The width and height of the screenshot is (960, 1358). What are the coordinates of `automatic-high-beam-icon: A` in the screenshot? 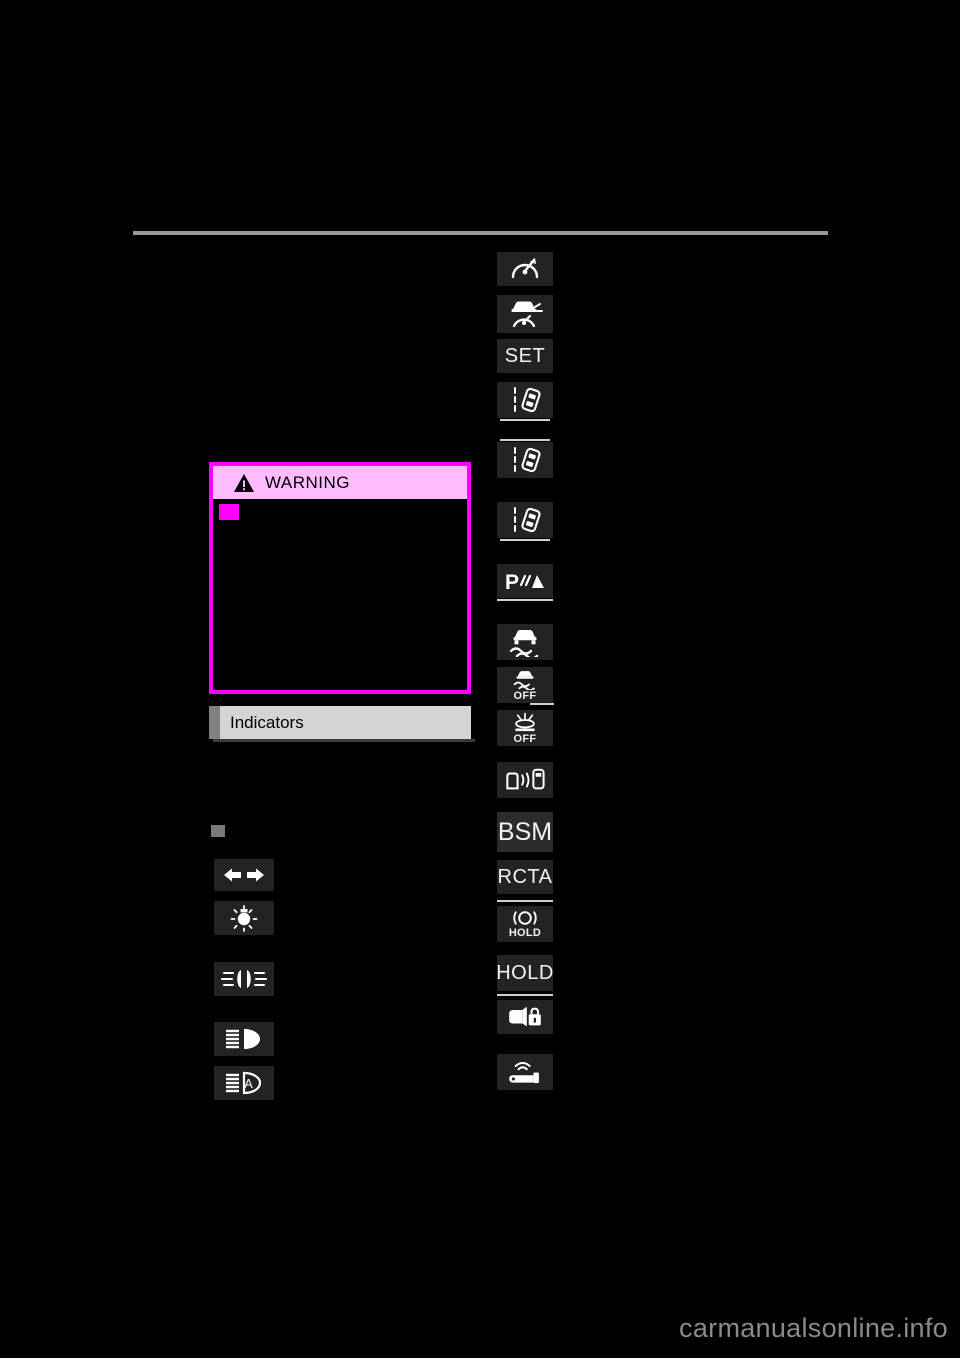 It's located at (244, 1083).